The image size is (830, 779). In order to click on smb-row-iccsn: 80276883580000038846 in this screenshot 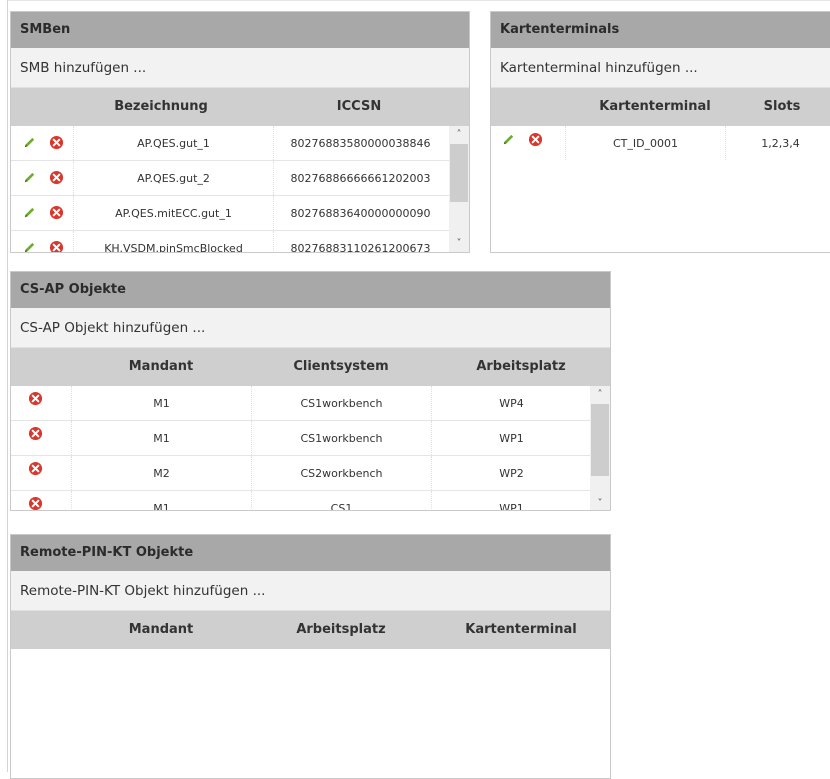, I will do `click(360, 143)`.